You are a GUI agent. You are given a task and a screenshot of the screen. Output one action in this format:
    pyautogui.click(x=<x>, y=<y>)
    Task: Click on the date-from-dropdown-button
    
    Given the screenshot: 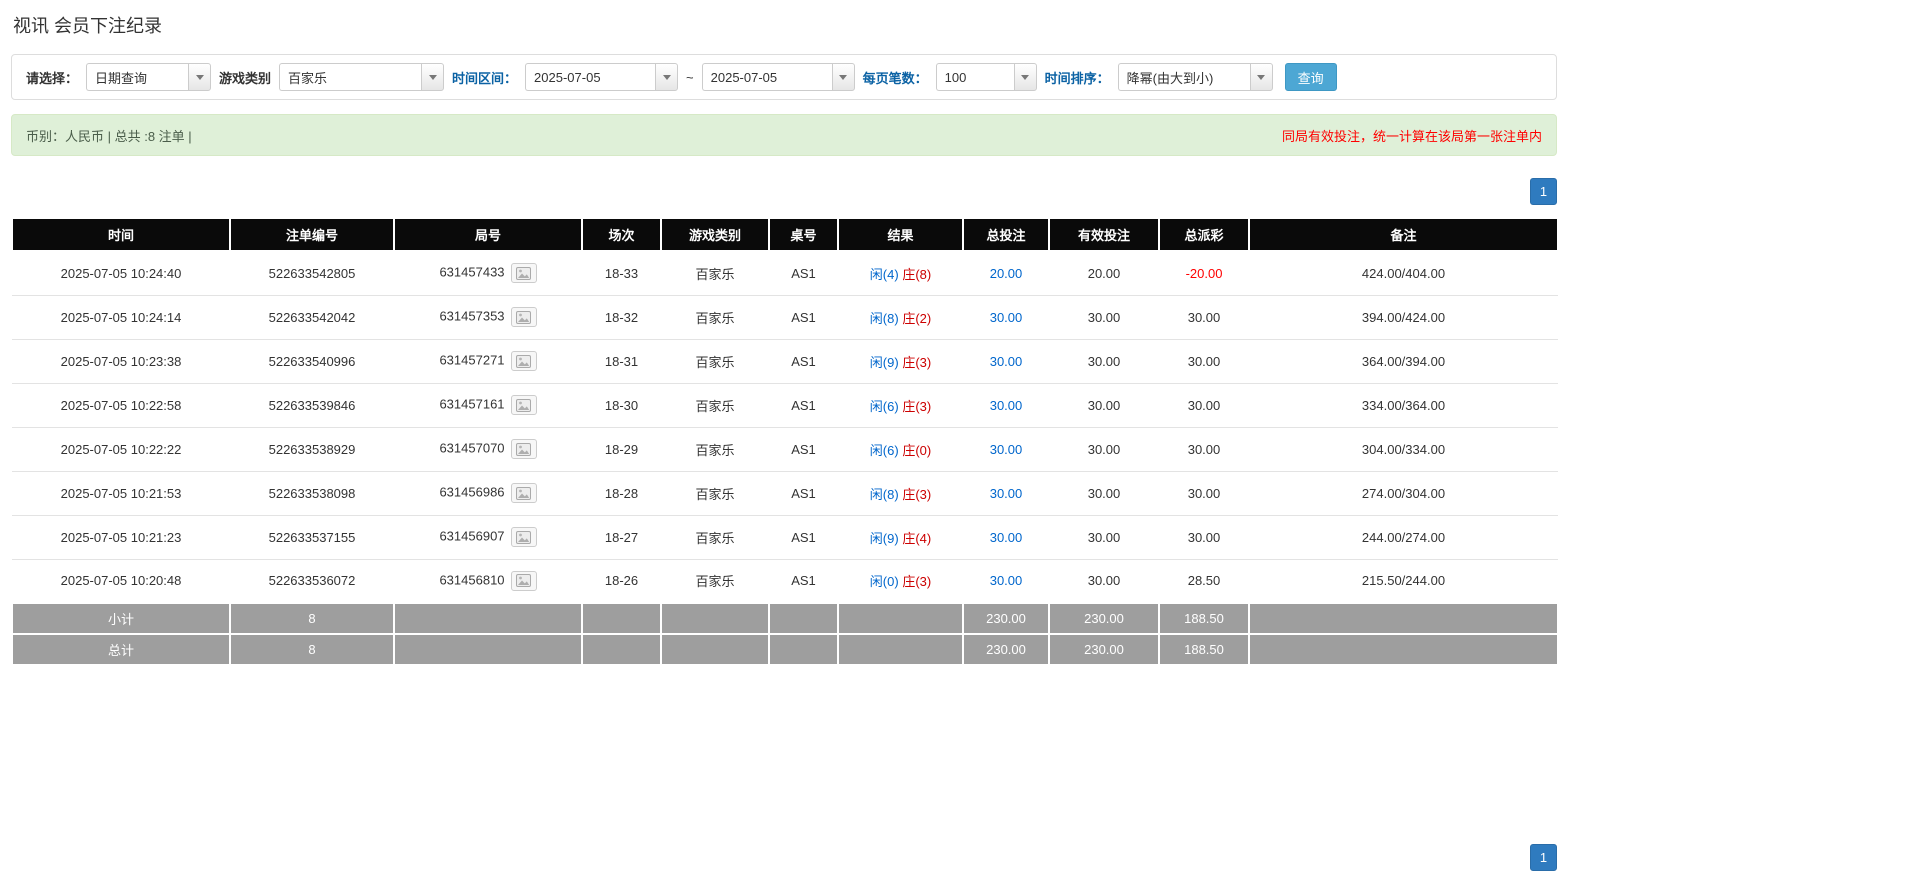 What is the action you would take?
    pyautogui.click(x=667, y=77)
    